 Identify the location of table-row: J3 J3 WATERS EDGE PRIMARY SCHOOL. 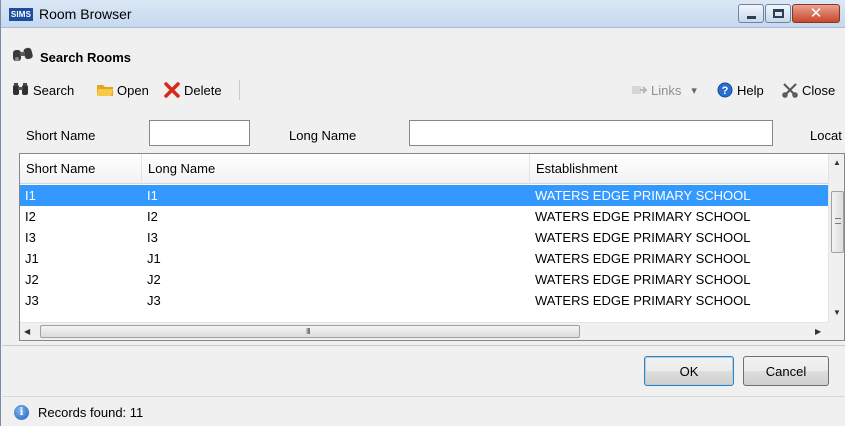
(424, 300).